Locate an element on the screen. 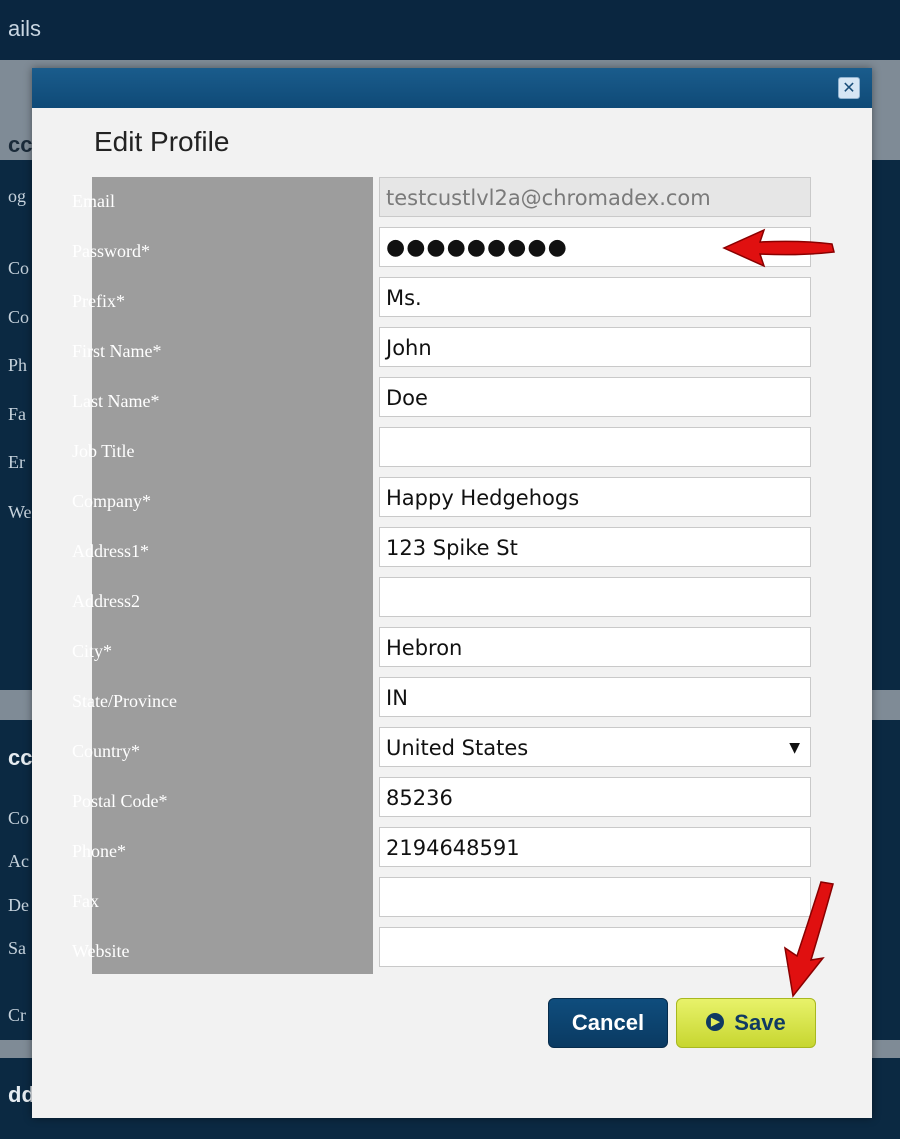 The width and height of the screenshot is (900, 1139). field-label-address1: Address1* is located at coordinates (110, 551).